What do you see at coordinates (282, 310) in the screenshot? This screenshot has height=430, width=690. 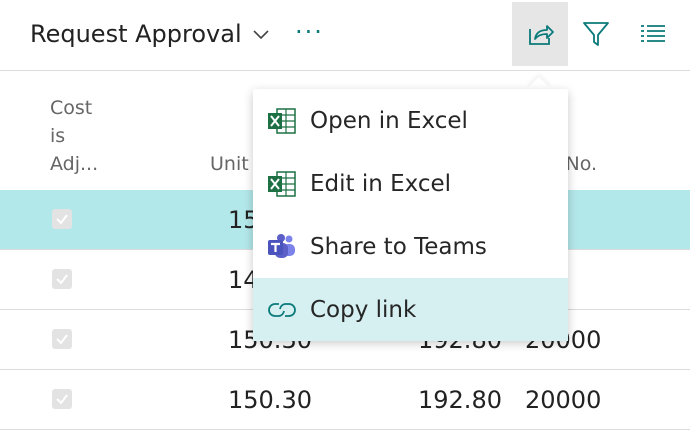 I see `link-icon` at bounding box center [282, 310].